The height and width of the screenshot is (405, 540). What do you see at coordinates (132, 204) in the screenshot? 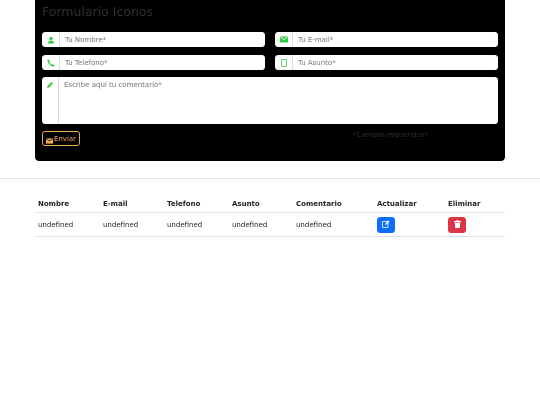
I see `column-header-email: E-mail` at bounding box center [132, 204].